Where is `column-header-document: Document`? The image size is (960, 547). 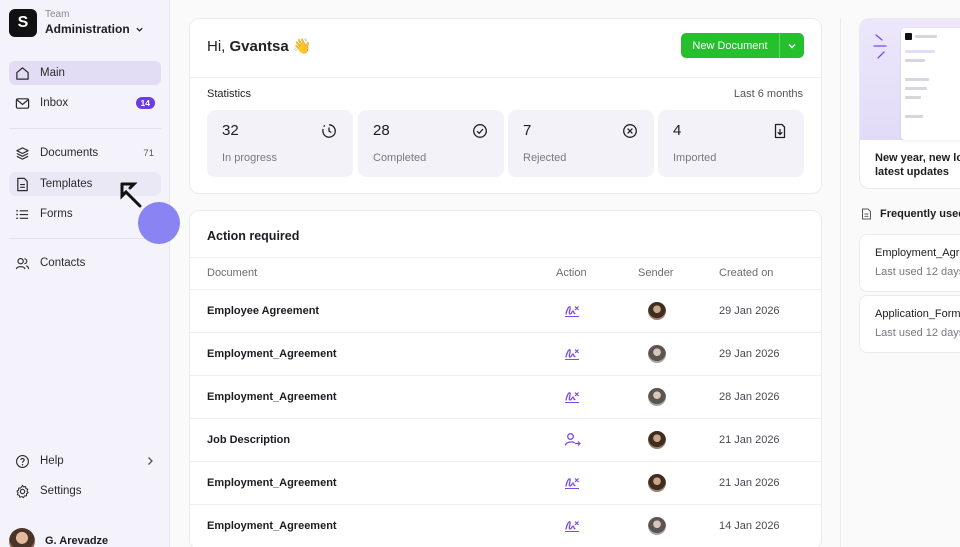
column-header-document: Document is located at coordinates (232, 273).